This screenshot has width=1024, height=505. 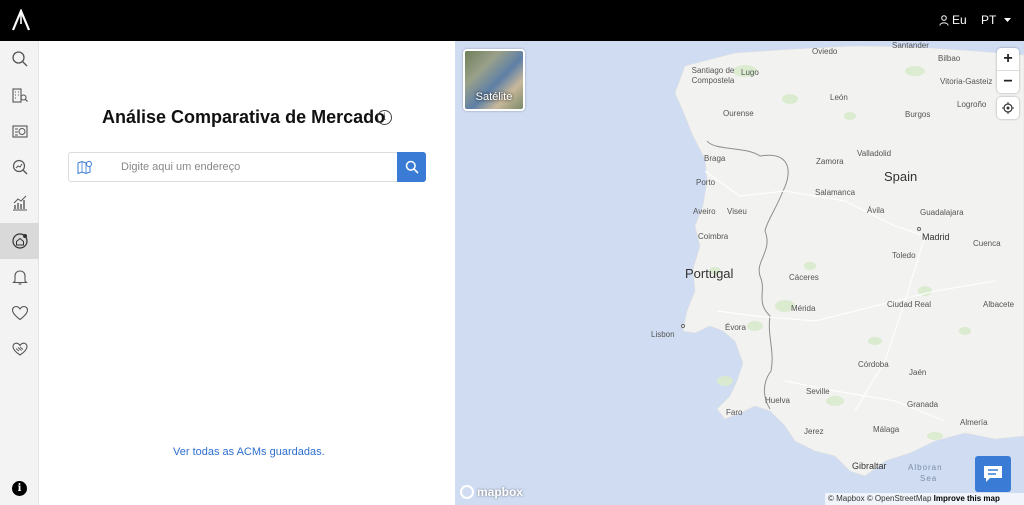 What do you see at coordinates (909, 304) in the screenshot?
I see `map-label: Ciudad Real` at bounding box center [909, 304].